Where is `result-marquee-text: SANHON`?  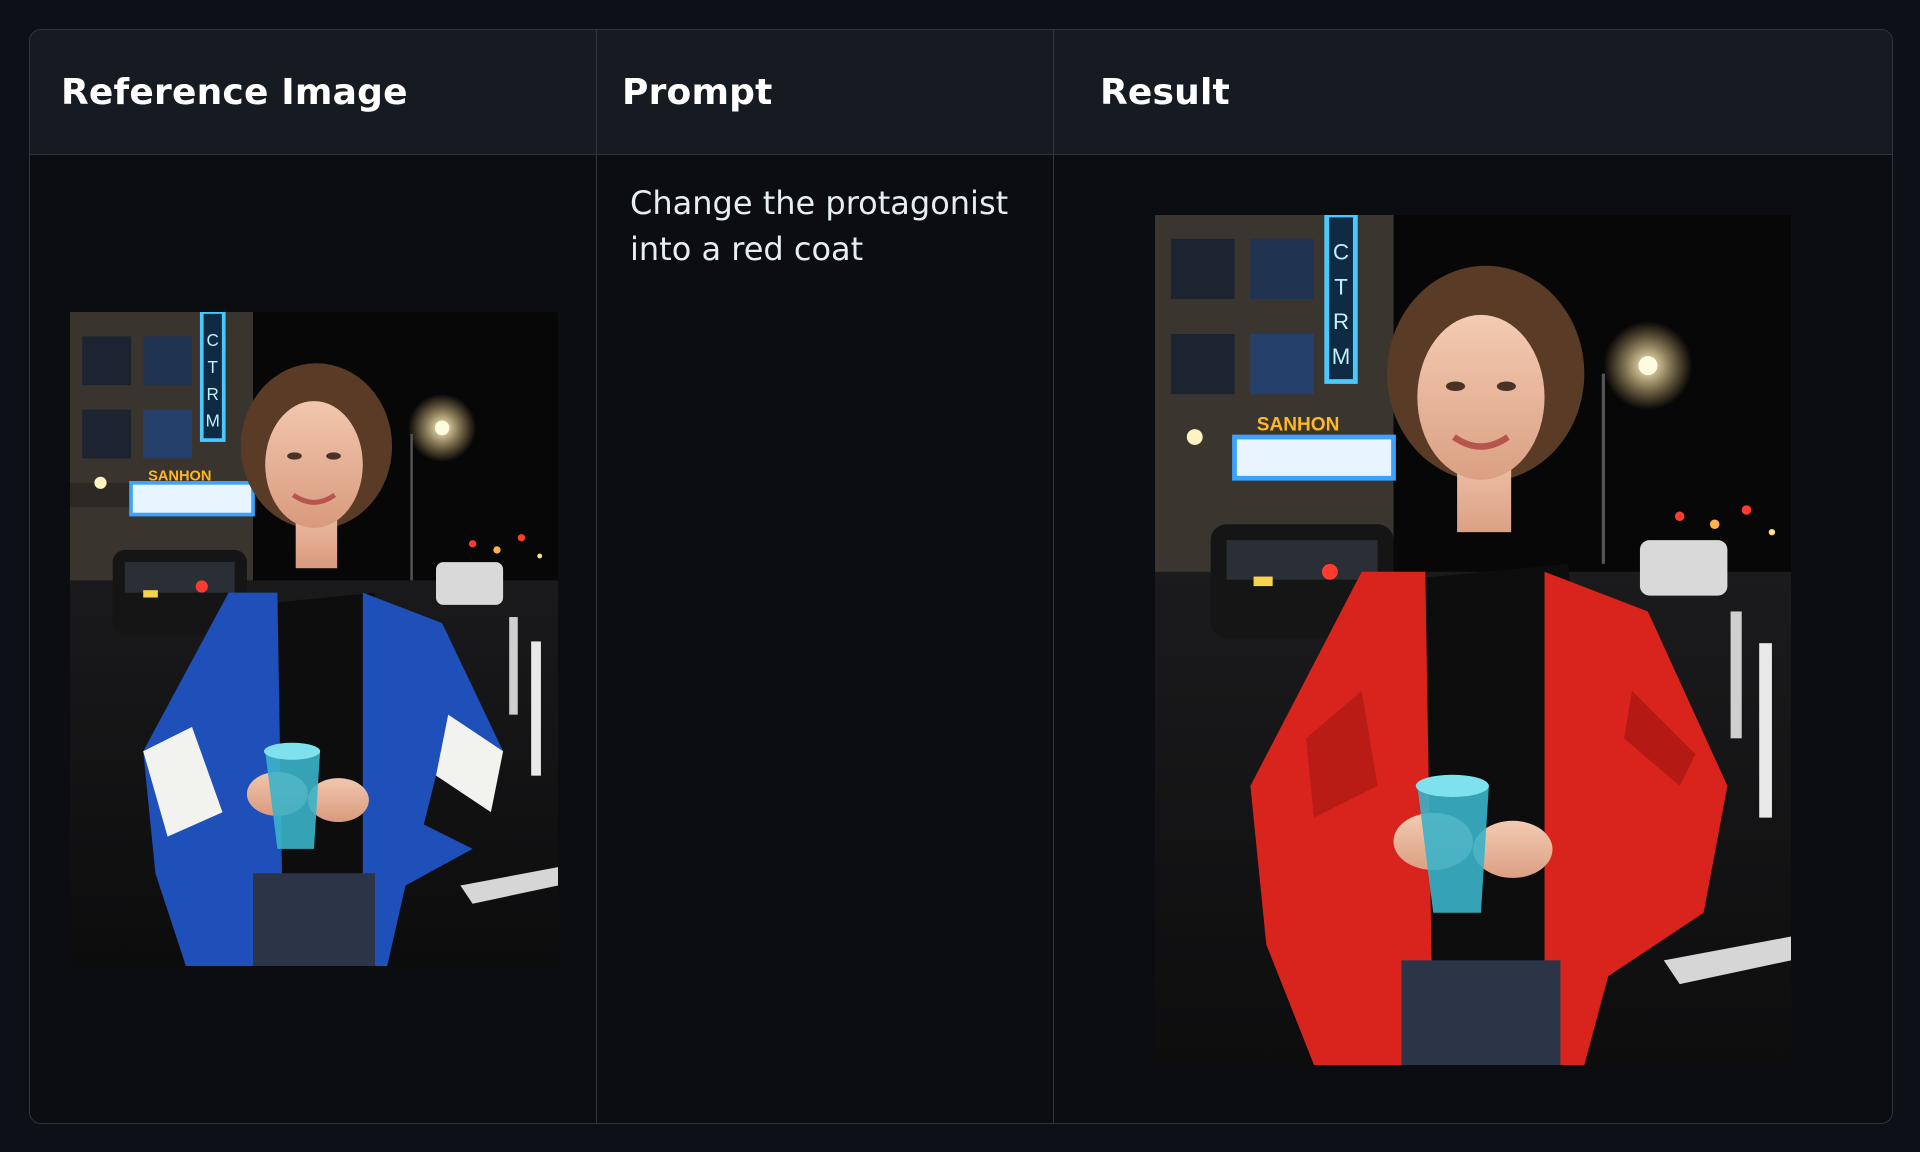
result-marquee-text: SANHON is located at coordinates (1298, 425).